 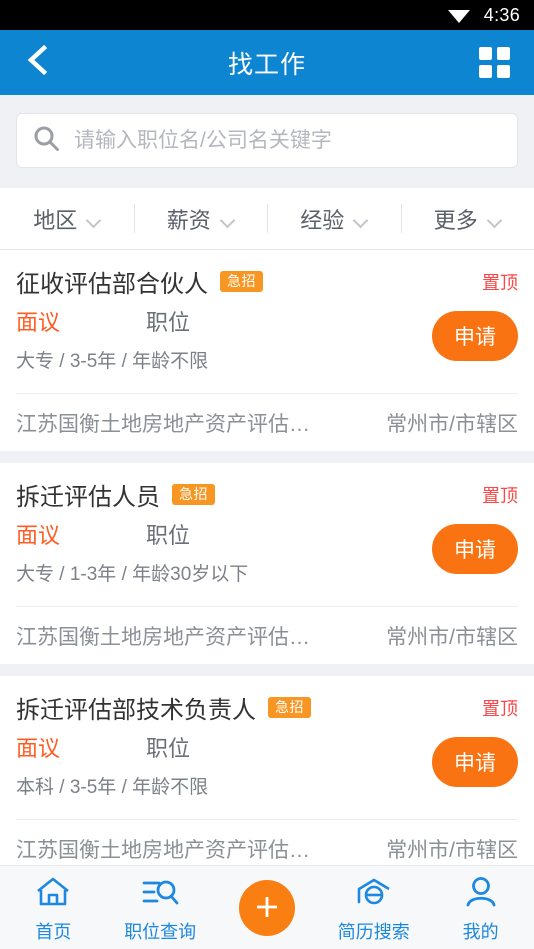 I want to click on job-card-body: 面议 职位 本科 / 3-5年 / 年龄不限 申请, so click(x=267, y=774).